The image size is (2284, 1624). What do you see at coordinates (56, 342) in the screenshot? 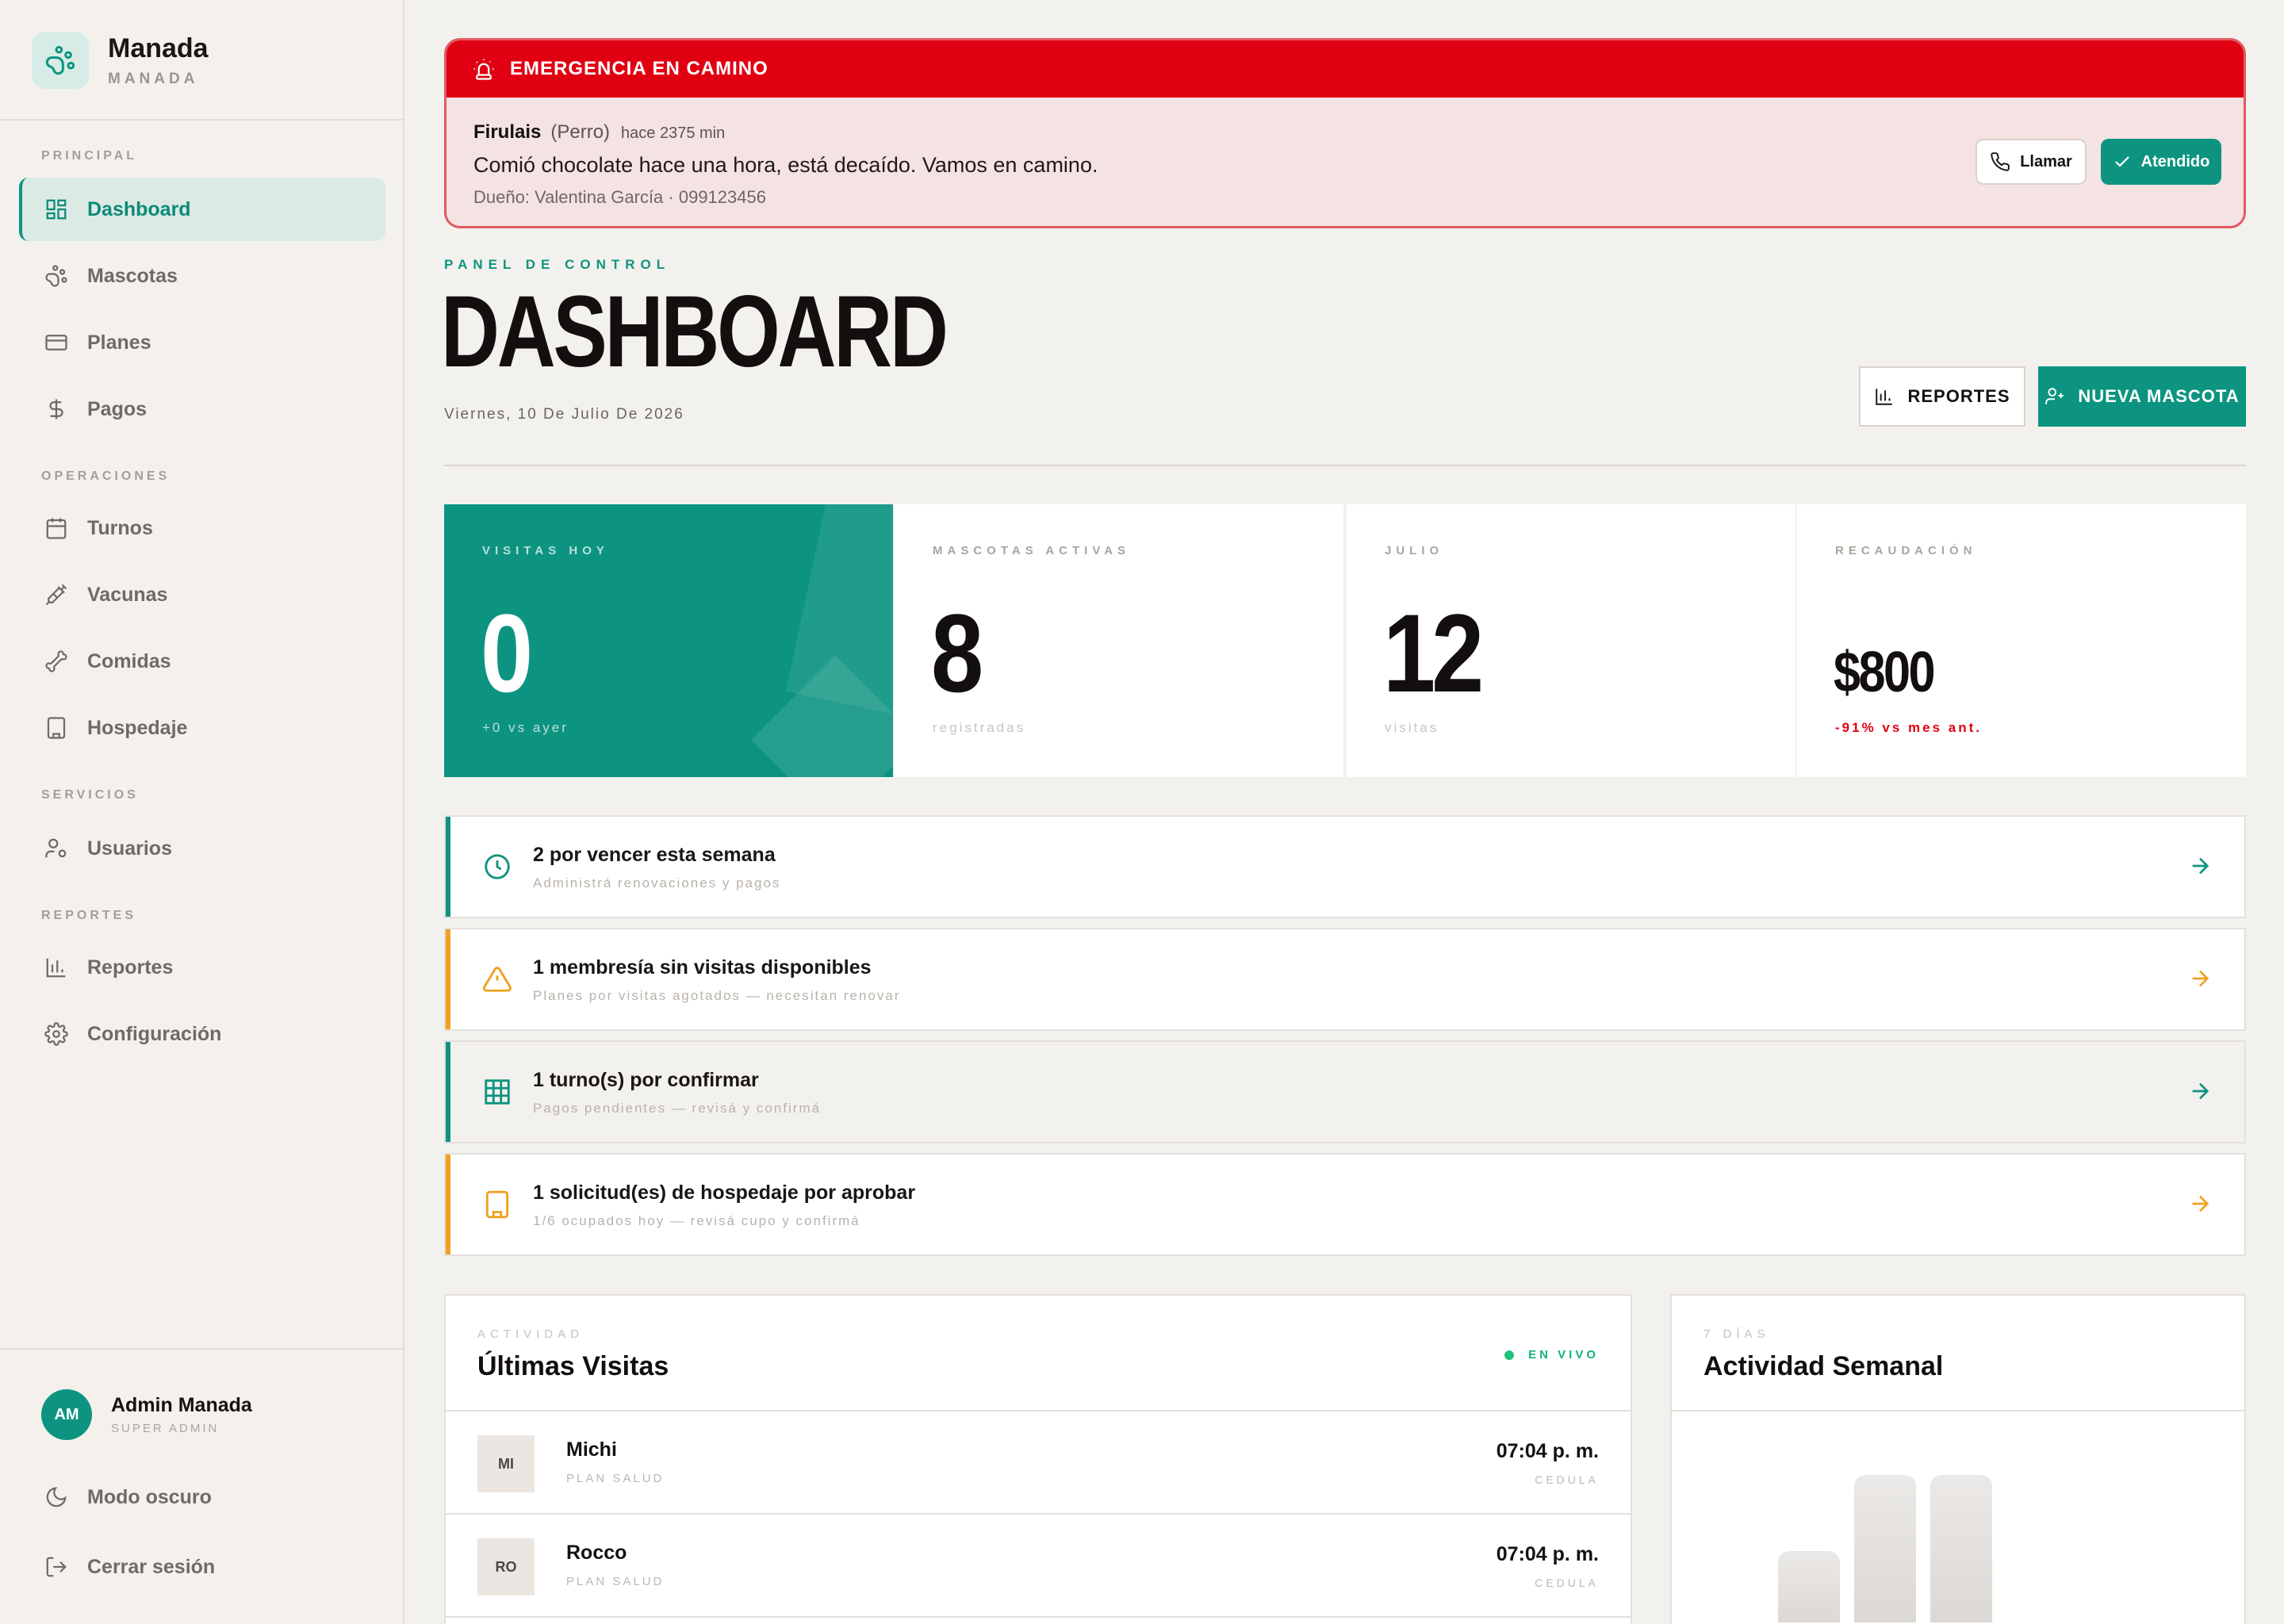
I see `credit-card-icon` at bounding box center [56, 342].